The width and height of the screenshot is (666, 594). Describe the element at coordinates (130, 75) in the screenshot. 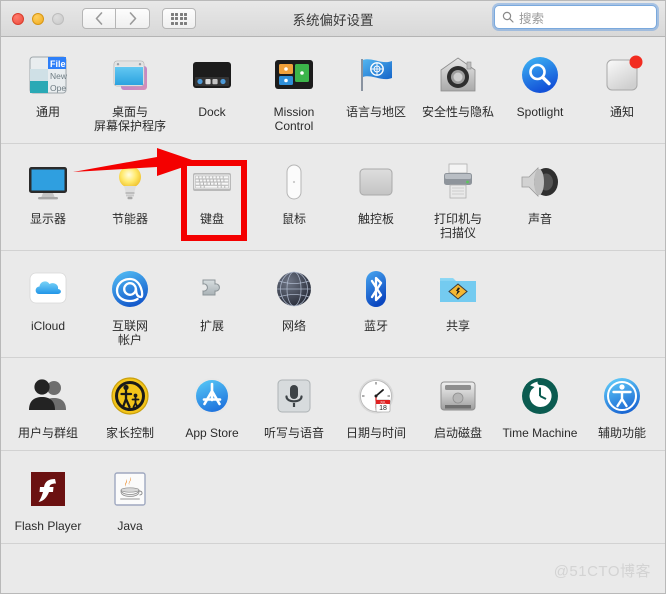

I see `desktop-screensaver-icon` at that location.